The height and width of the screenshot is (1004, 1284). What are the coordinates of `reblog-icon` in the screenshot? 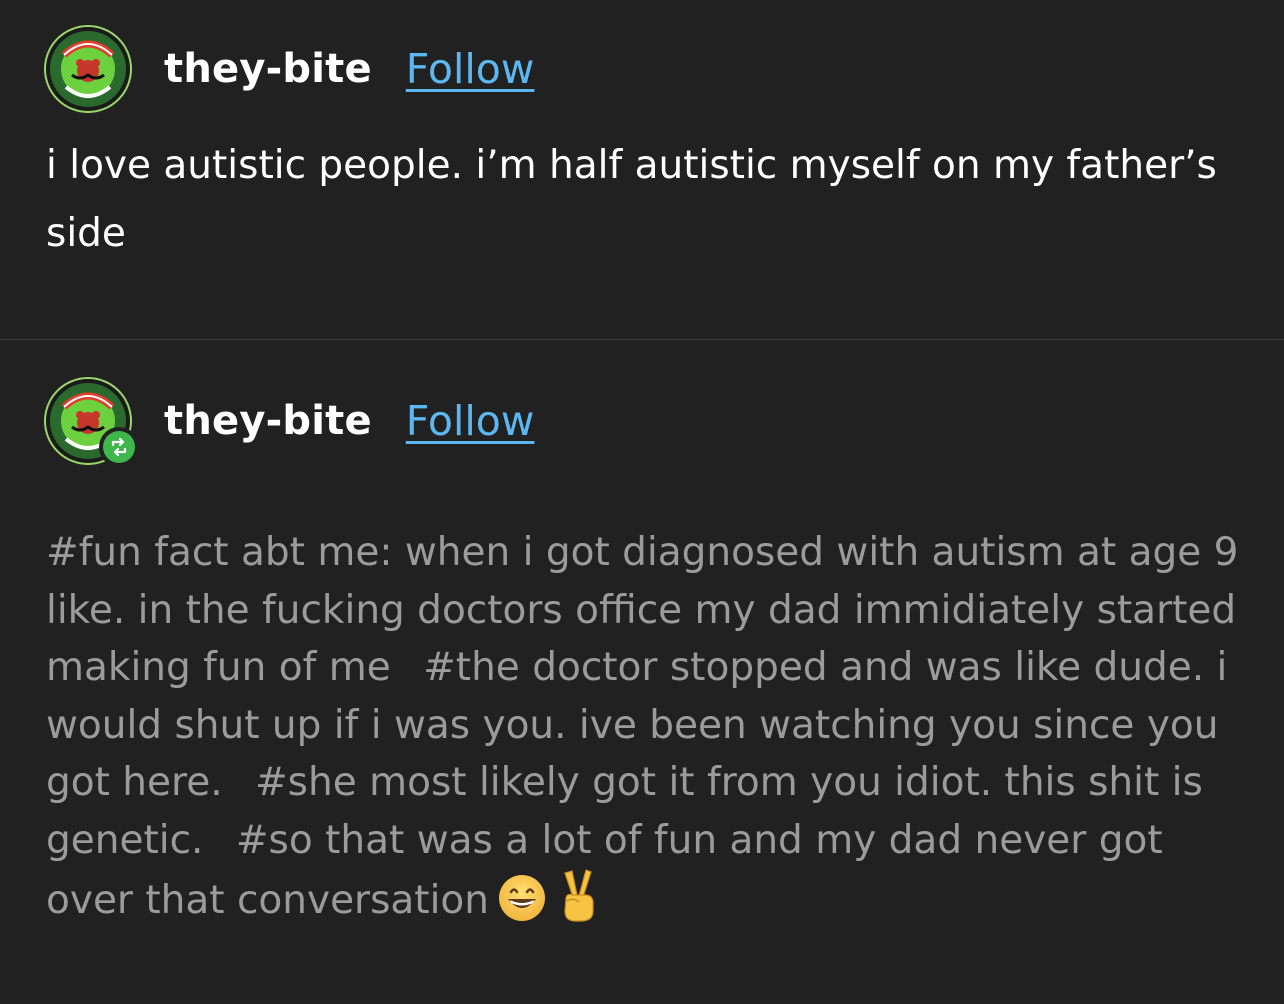 It's located at (119, 447).